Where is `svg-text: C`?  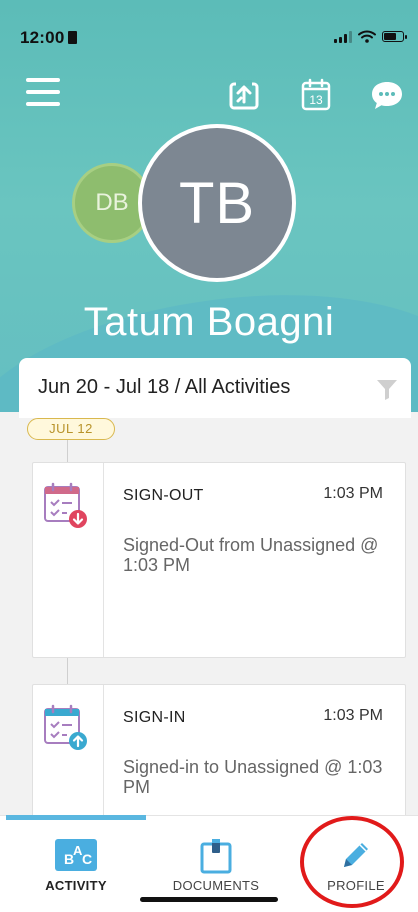 svg-text: C is located at coordinates (87, 859).